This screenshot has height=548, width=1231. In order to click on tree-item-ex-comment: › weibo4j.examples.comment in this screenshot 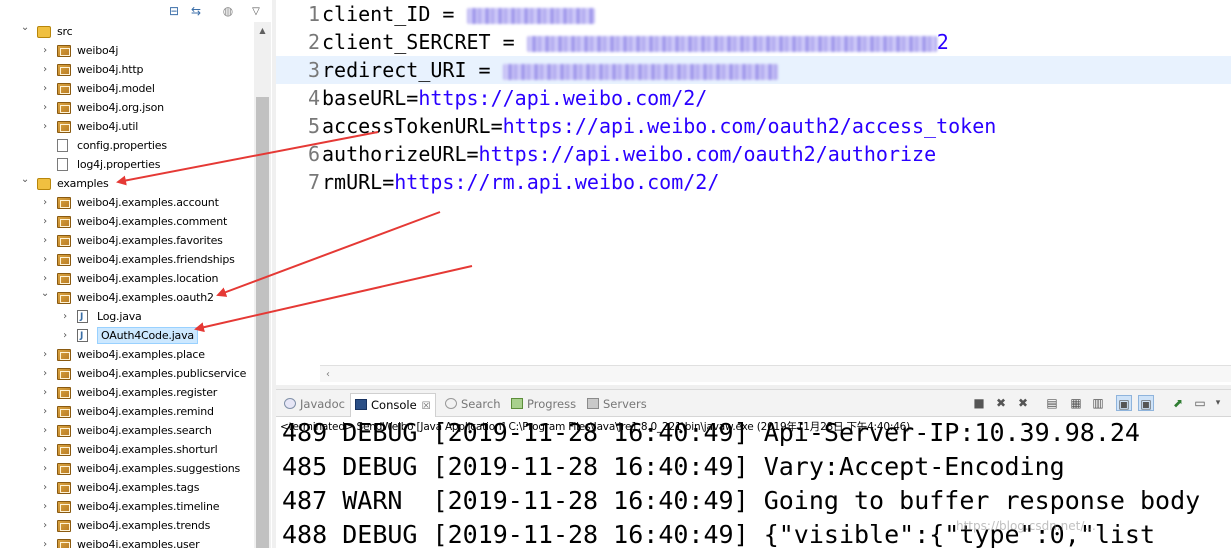, I will do `click(127, 221)`.